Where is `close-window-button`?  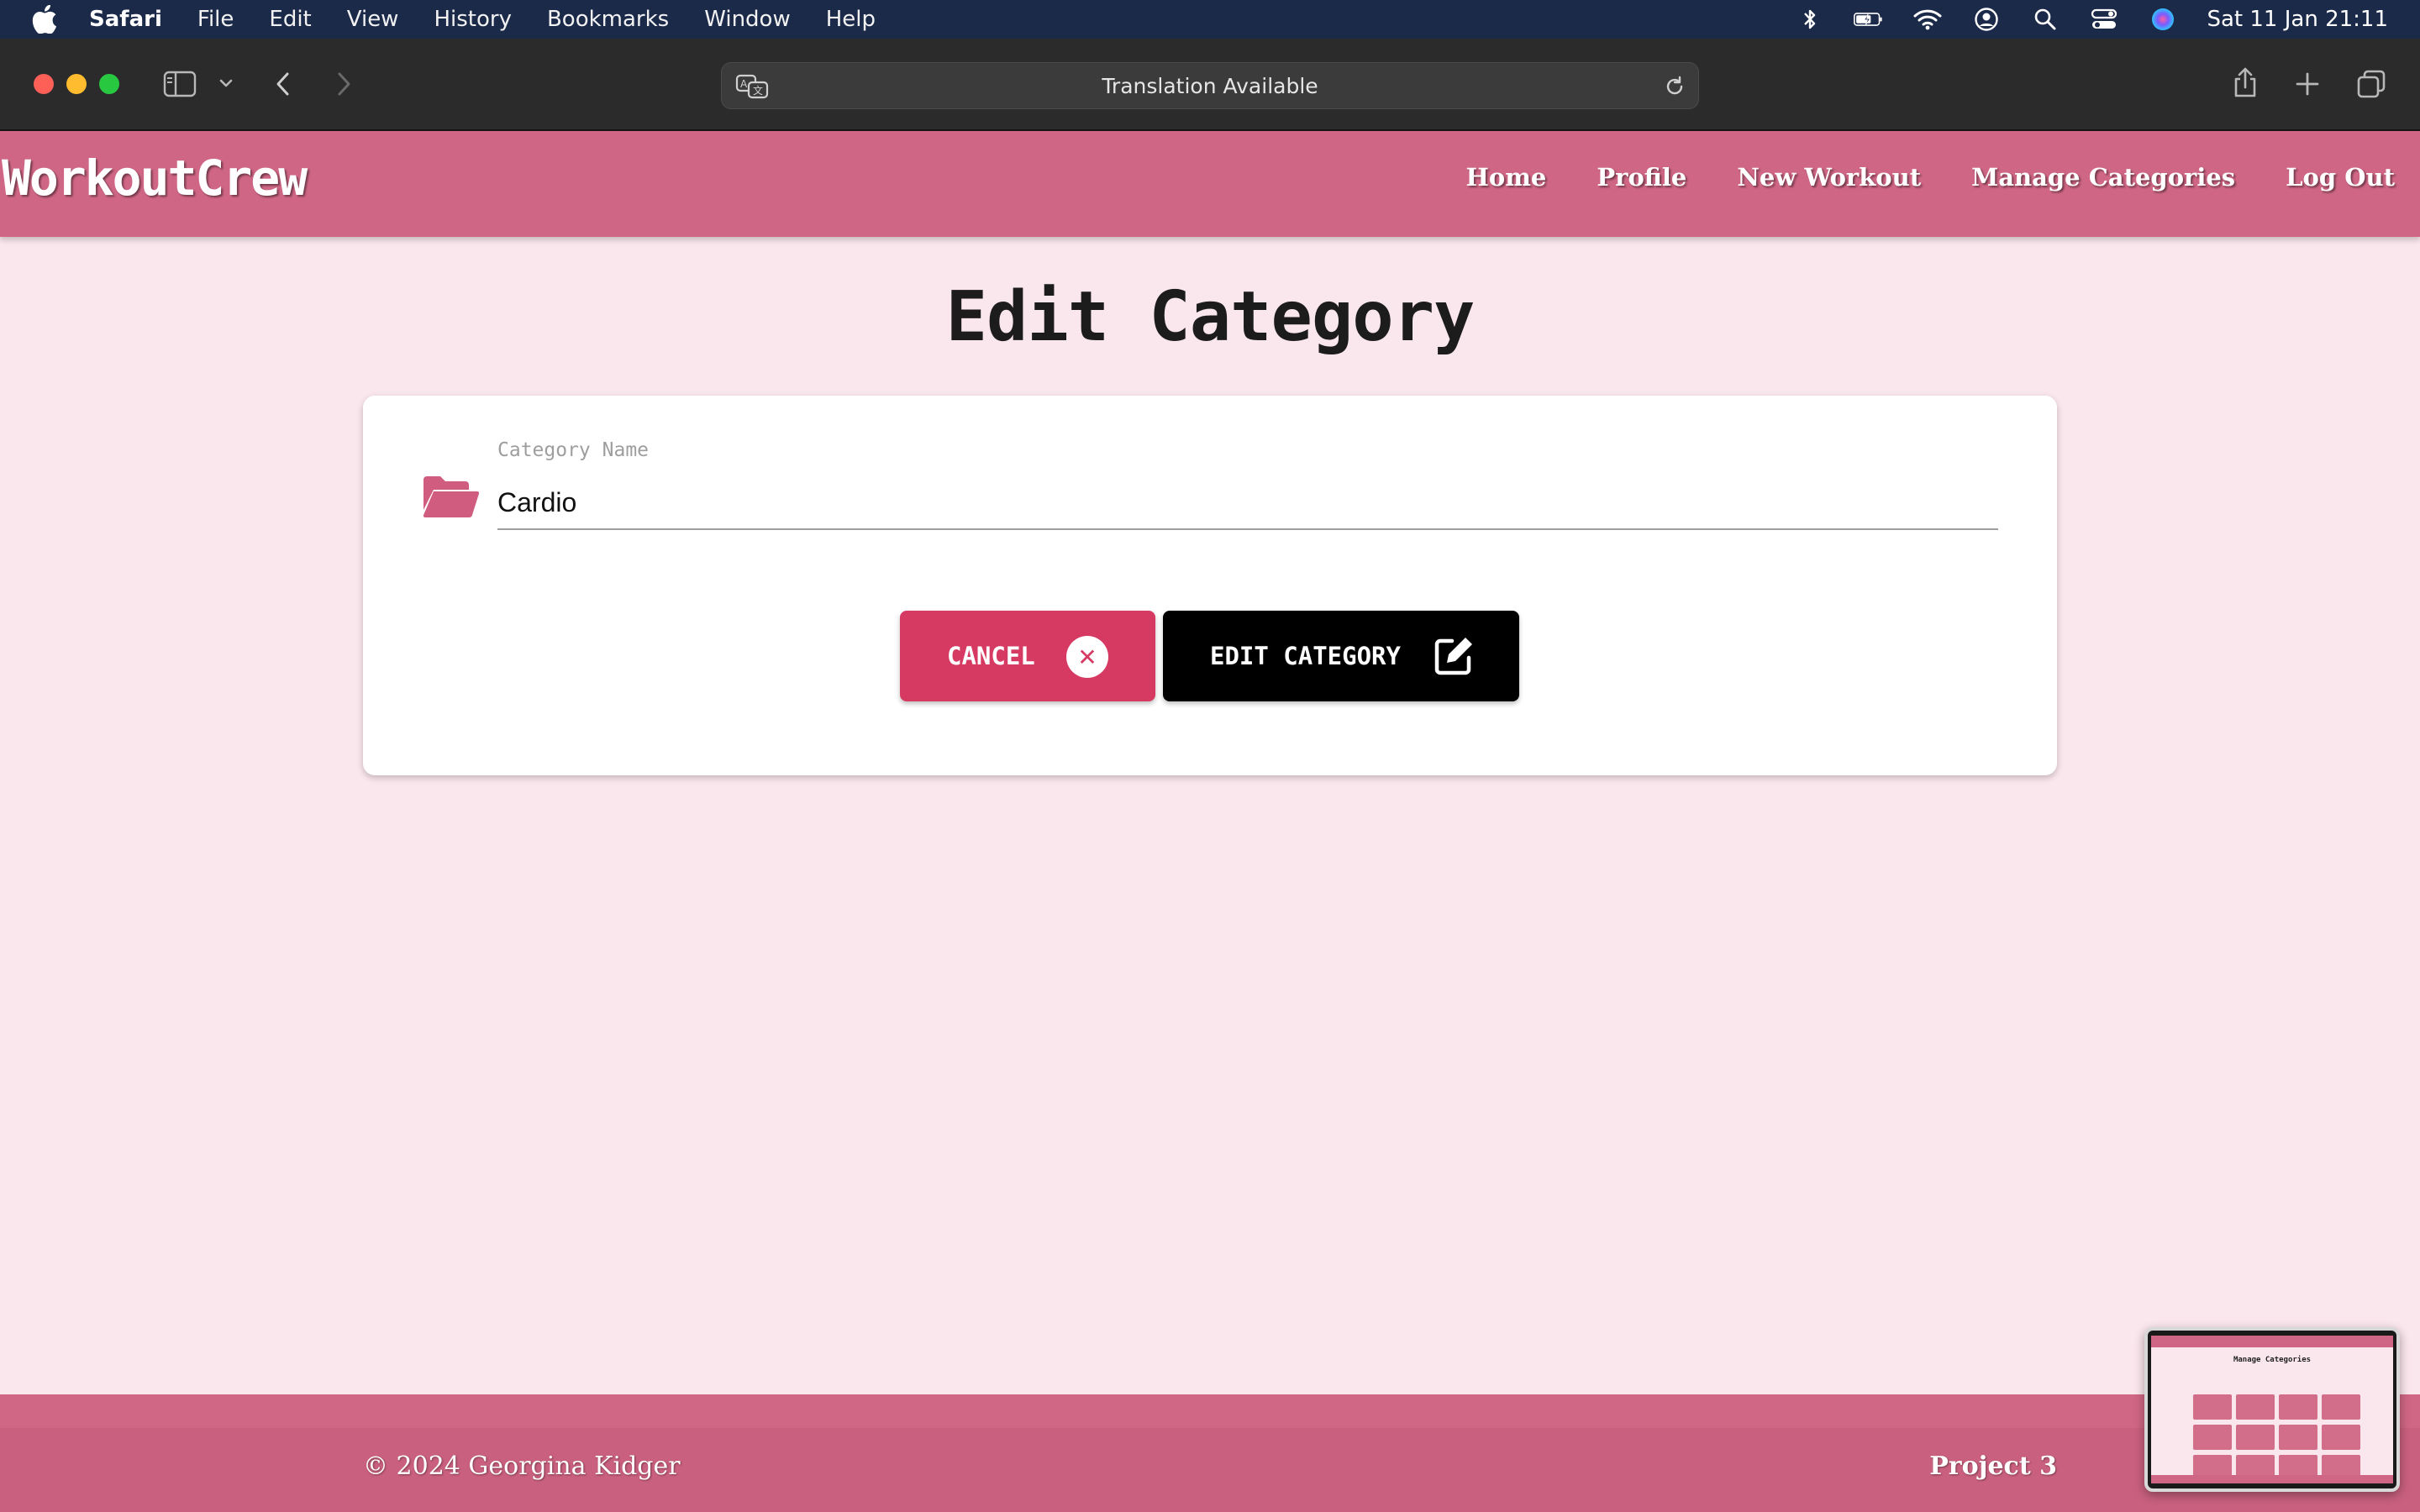 close-window-button is located at coordinates (44, 84).